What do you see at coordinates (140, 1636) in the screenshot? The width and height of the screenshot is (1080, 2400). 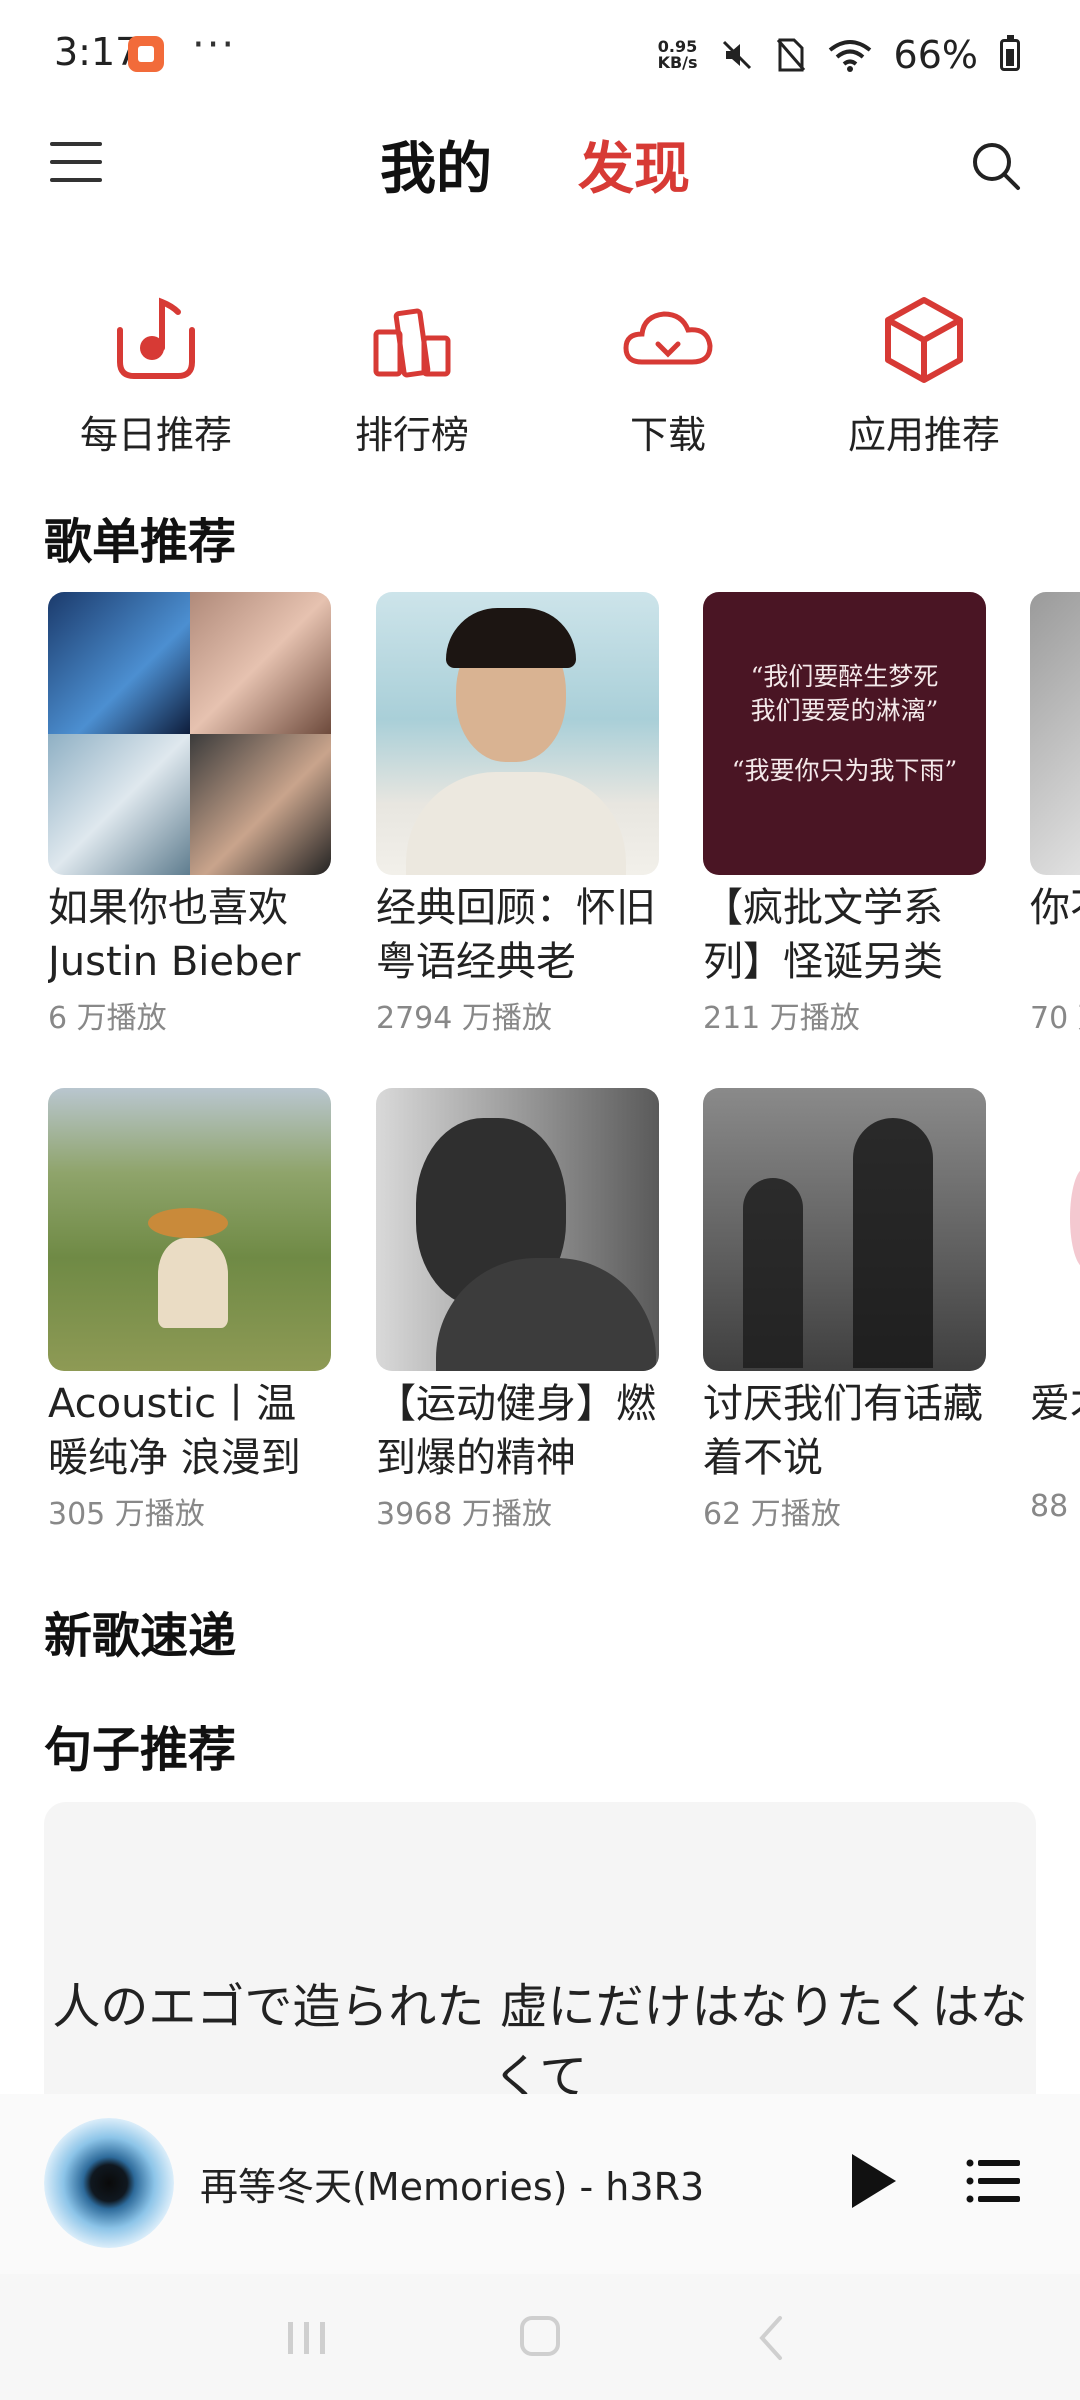 I see `section-title-new-songs: 新歌速递` at bounding box center [140, 1636].